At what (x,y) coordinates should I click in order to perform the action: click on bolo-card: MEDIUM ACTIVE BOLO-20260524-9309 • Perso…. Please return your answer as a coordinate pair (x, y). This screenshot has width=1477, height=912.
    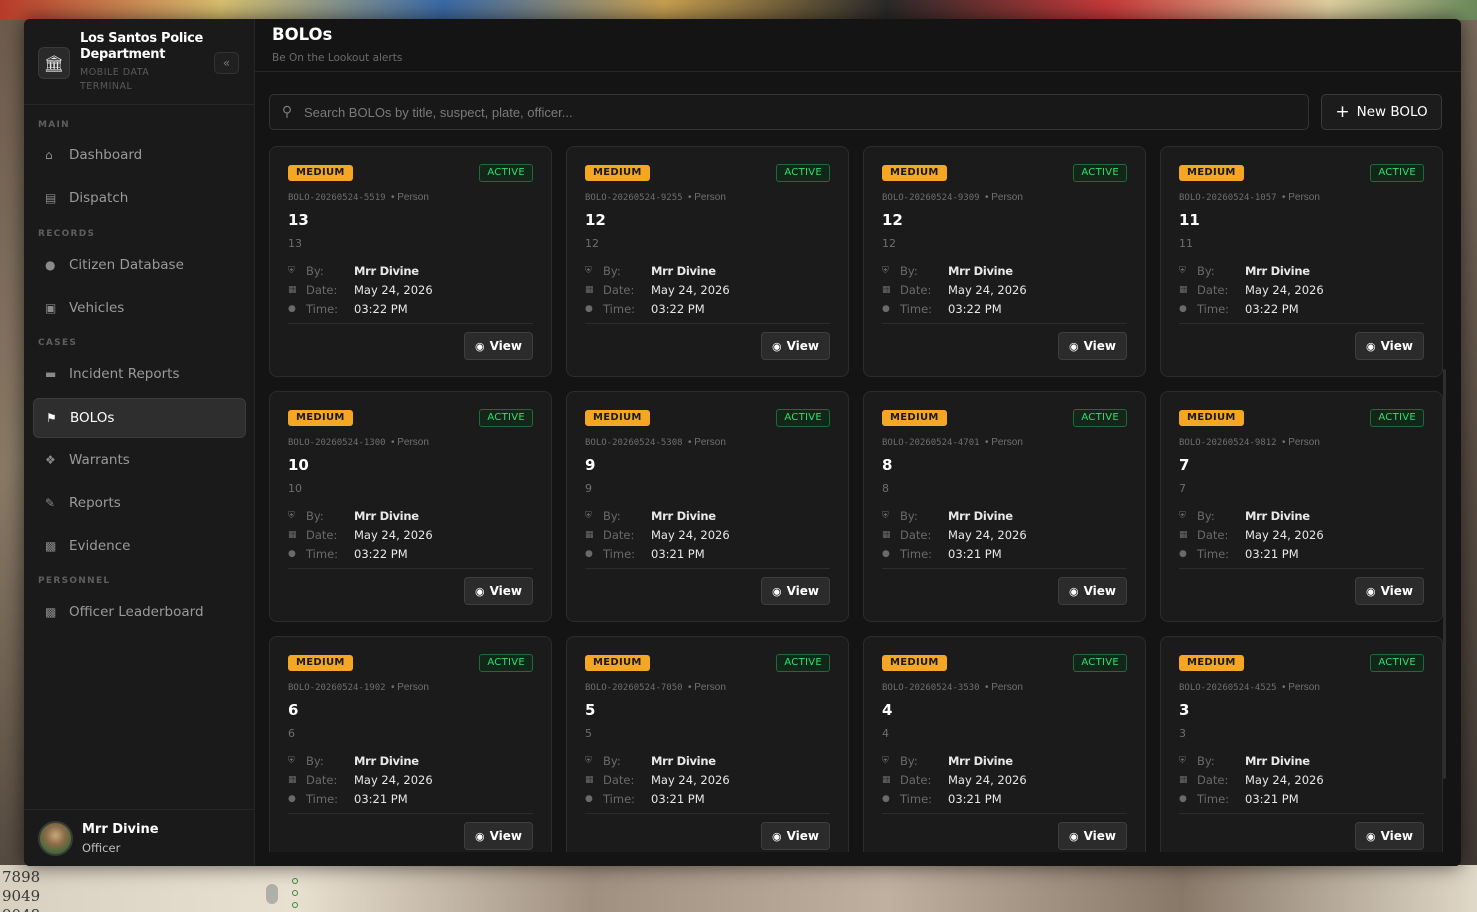
    Looking at the image, I should click on (1004, 261).